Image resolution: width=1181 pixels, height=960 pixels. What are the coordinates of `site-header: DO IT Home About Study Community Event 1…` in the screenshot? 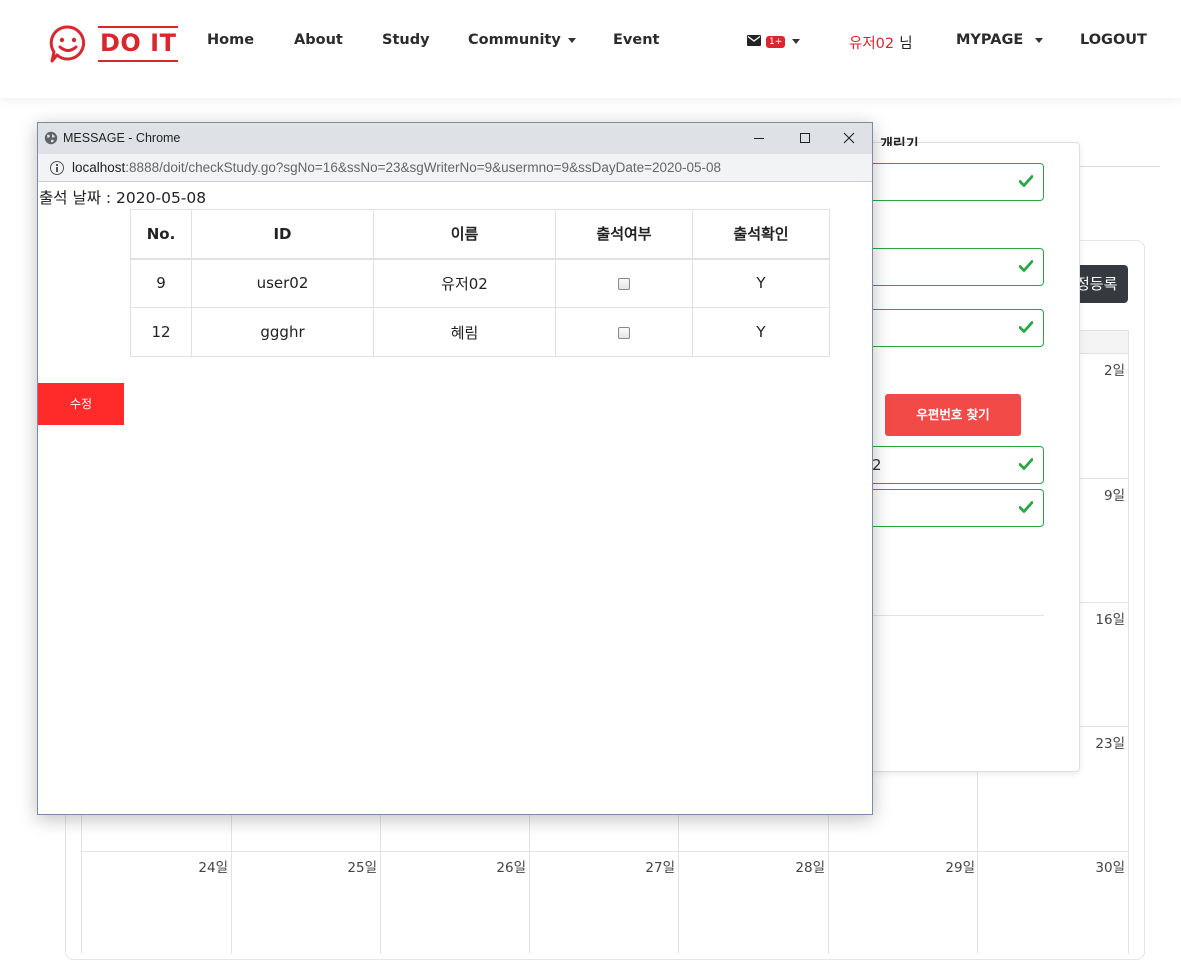 It's located at (590, 49).